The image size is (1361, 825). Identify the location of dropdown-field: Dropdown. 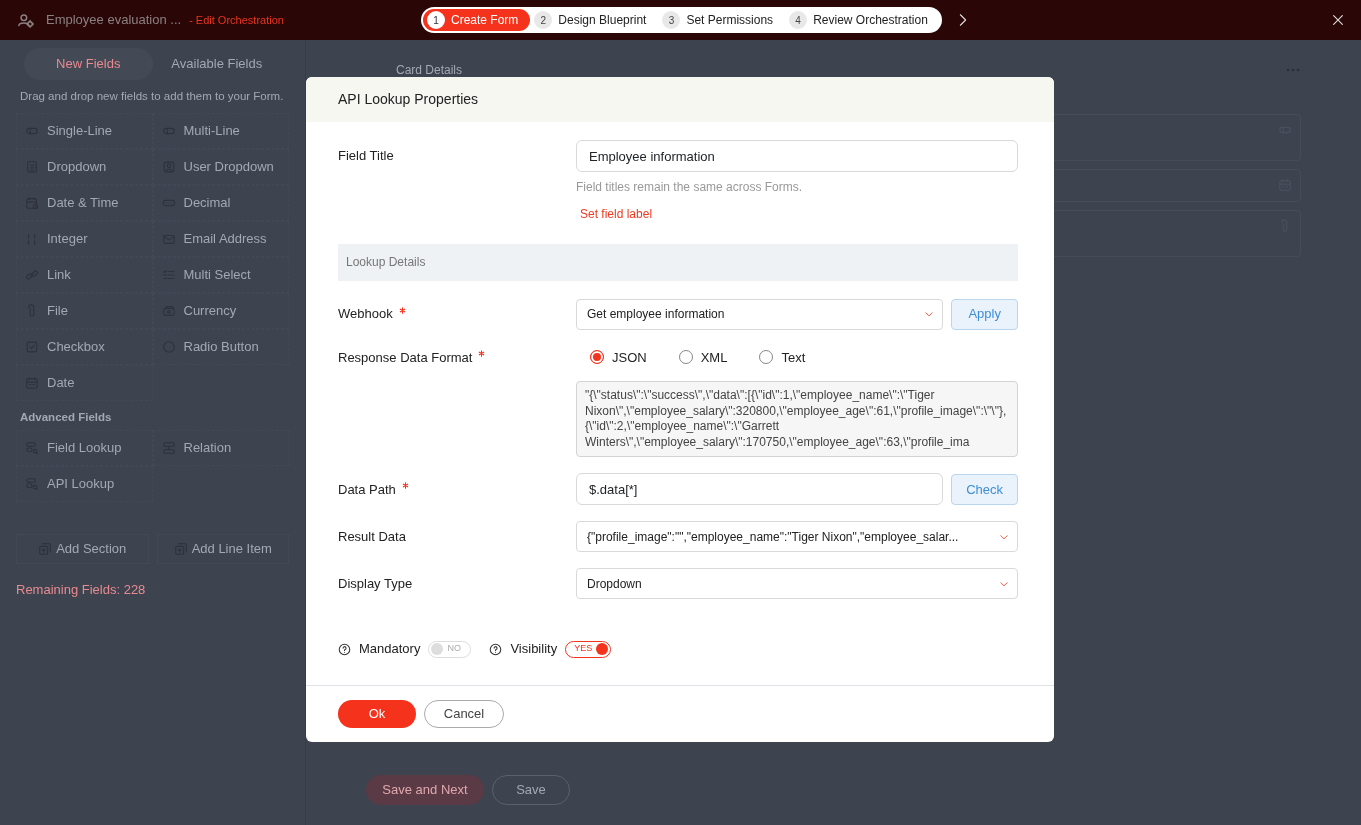
(797, 584).